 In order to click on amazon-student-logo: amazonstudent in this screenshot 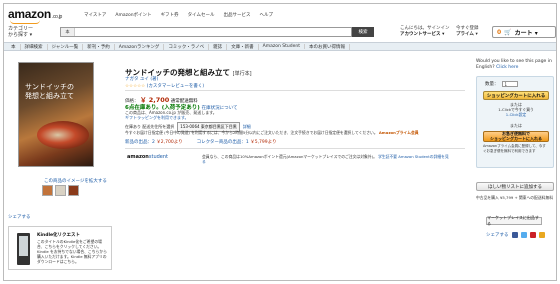, I will do `click(158, 159)`.